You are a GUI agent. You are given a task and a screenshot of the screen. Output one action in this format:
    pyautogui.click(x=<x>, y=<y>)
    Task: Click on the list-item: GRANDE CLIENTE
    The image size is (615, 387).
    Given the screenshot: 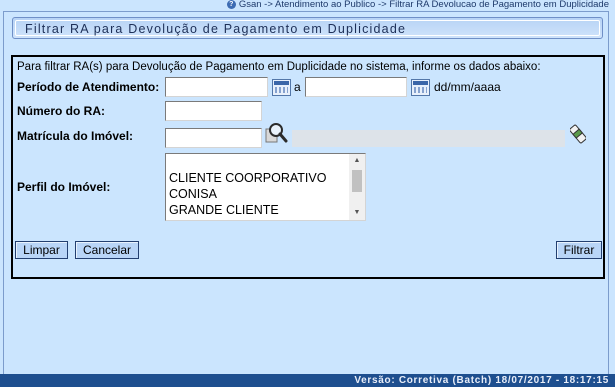 What is the action you would take?
    pyautogui.click(x=224, y=210)
    